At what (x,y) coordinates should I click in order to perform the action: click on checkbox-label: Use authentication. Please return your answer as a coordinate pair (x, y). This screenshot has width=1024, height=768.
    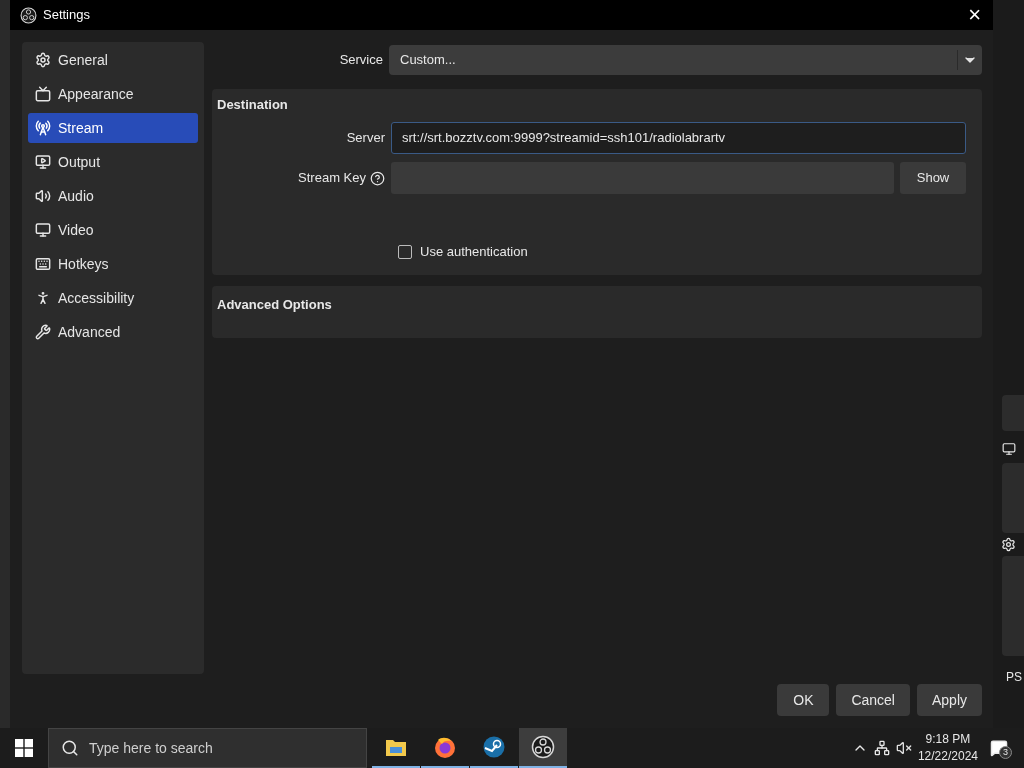
    Looking at the image, I should click on (474, 252).